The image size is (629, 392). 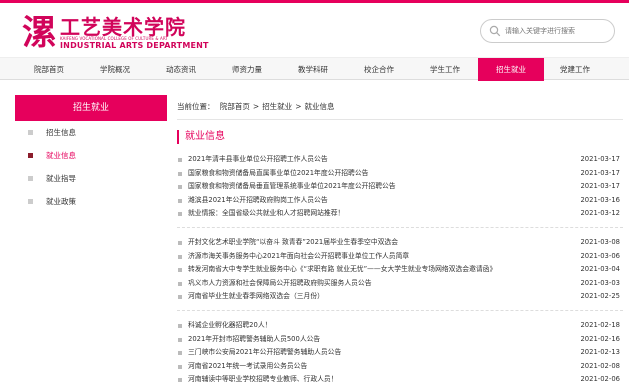 I want to click on news-item: 就业情报：全国省级公共就业和人才招聘网站推荐！ 2021-03-12, so click(x=400, y=214).